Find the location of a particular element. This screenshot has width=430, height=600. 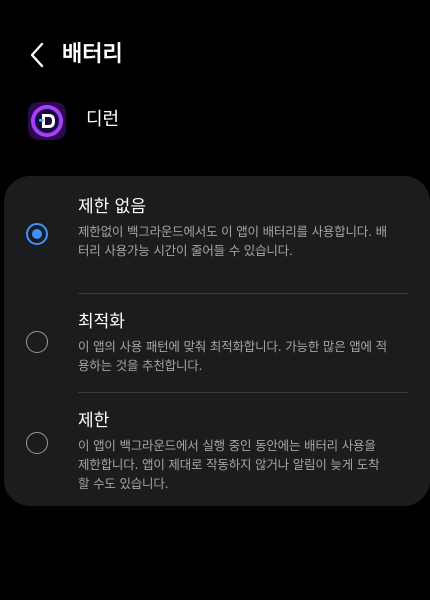

chevron-left-icon is located at coordinates (37, 55).